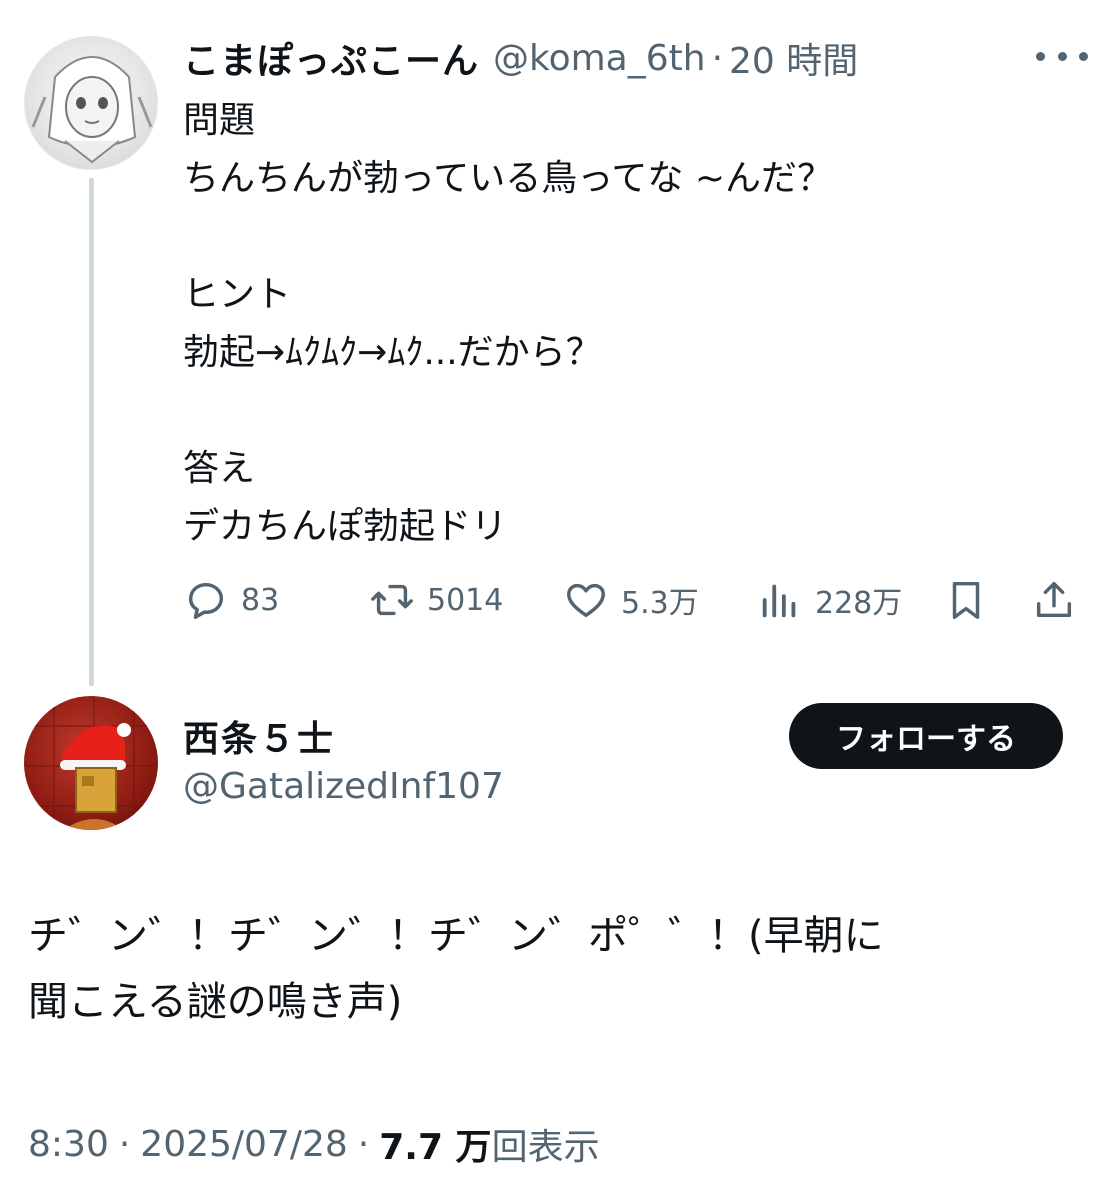 The height and width of the screenshot is (1200, 1111). What do you see at coordinates (435, 1144) in the screenshot?
I see `views-count: 7.7 万` at bounding box center [435, 1144].